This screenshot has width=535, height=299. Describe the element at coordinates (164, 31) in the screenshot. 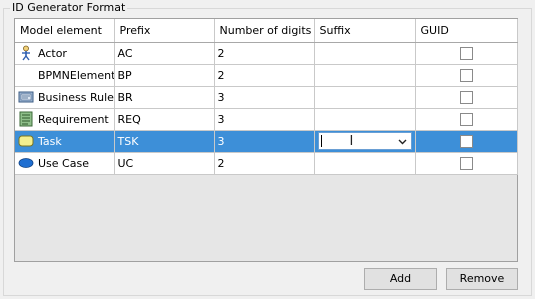

I see `header-prefix: Prefix` at that location.